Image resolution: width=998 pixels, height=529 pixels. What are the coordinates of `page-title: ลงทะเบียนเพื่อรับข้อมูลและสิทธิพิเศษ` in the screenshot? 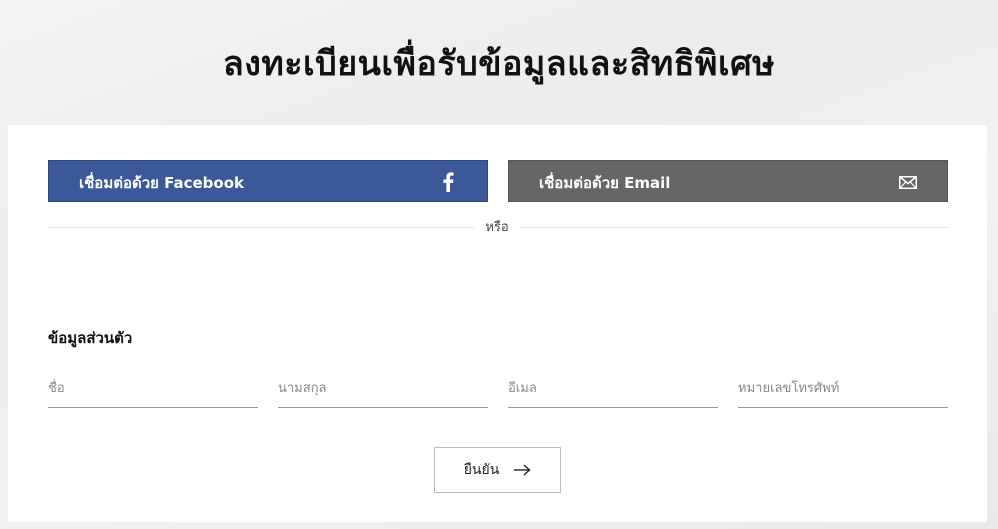 It's located at (499, 64).